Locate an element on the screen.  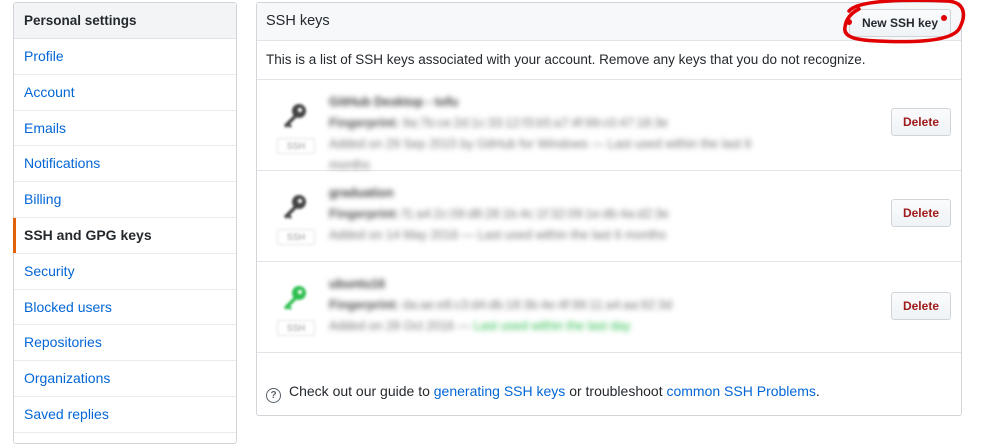
key-title: GitHub Desktop - tofu is located at coordinates (394, 102).